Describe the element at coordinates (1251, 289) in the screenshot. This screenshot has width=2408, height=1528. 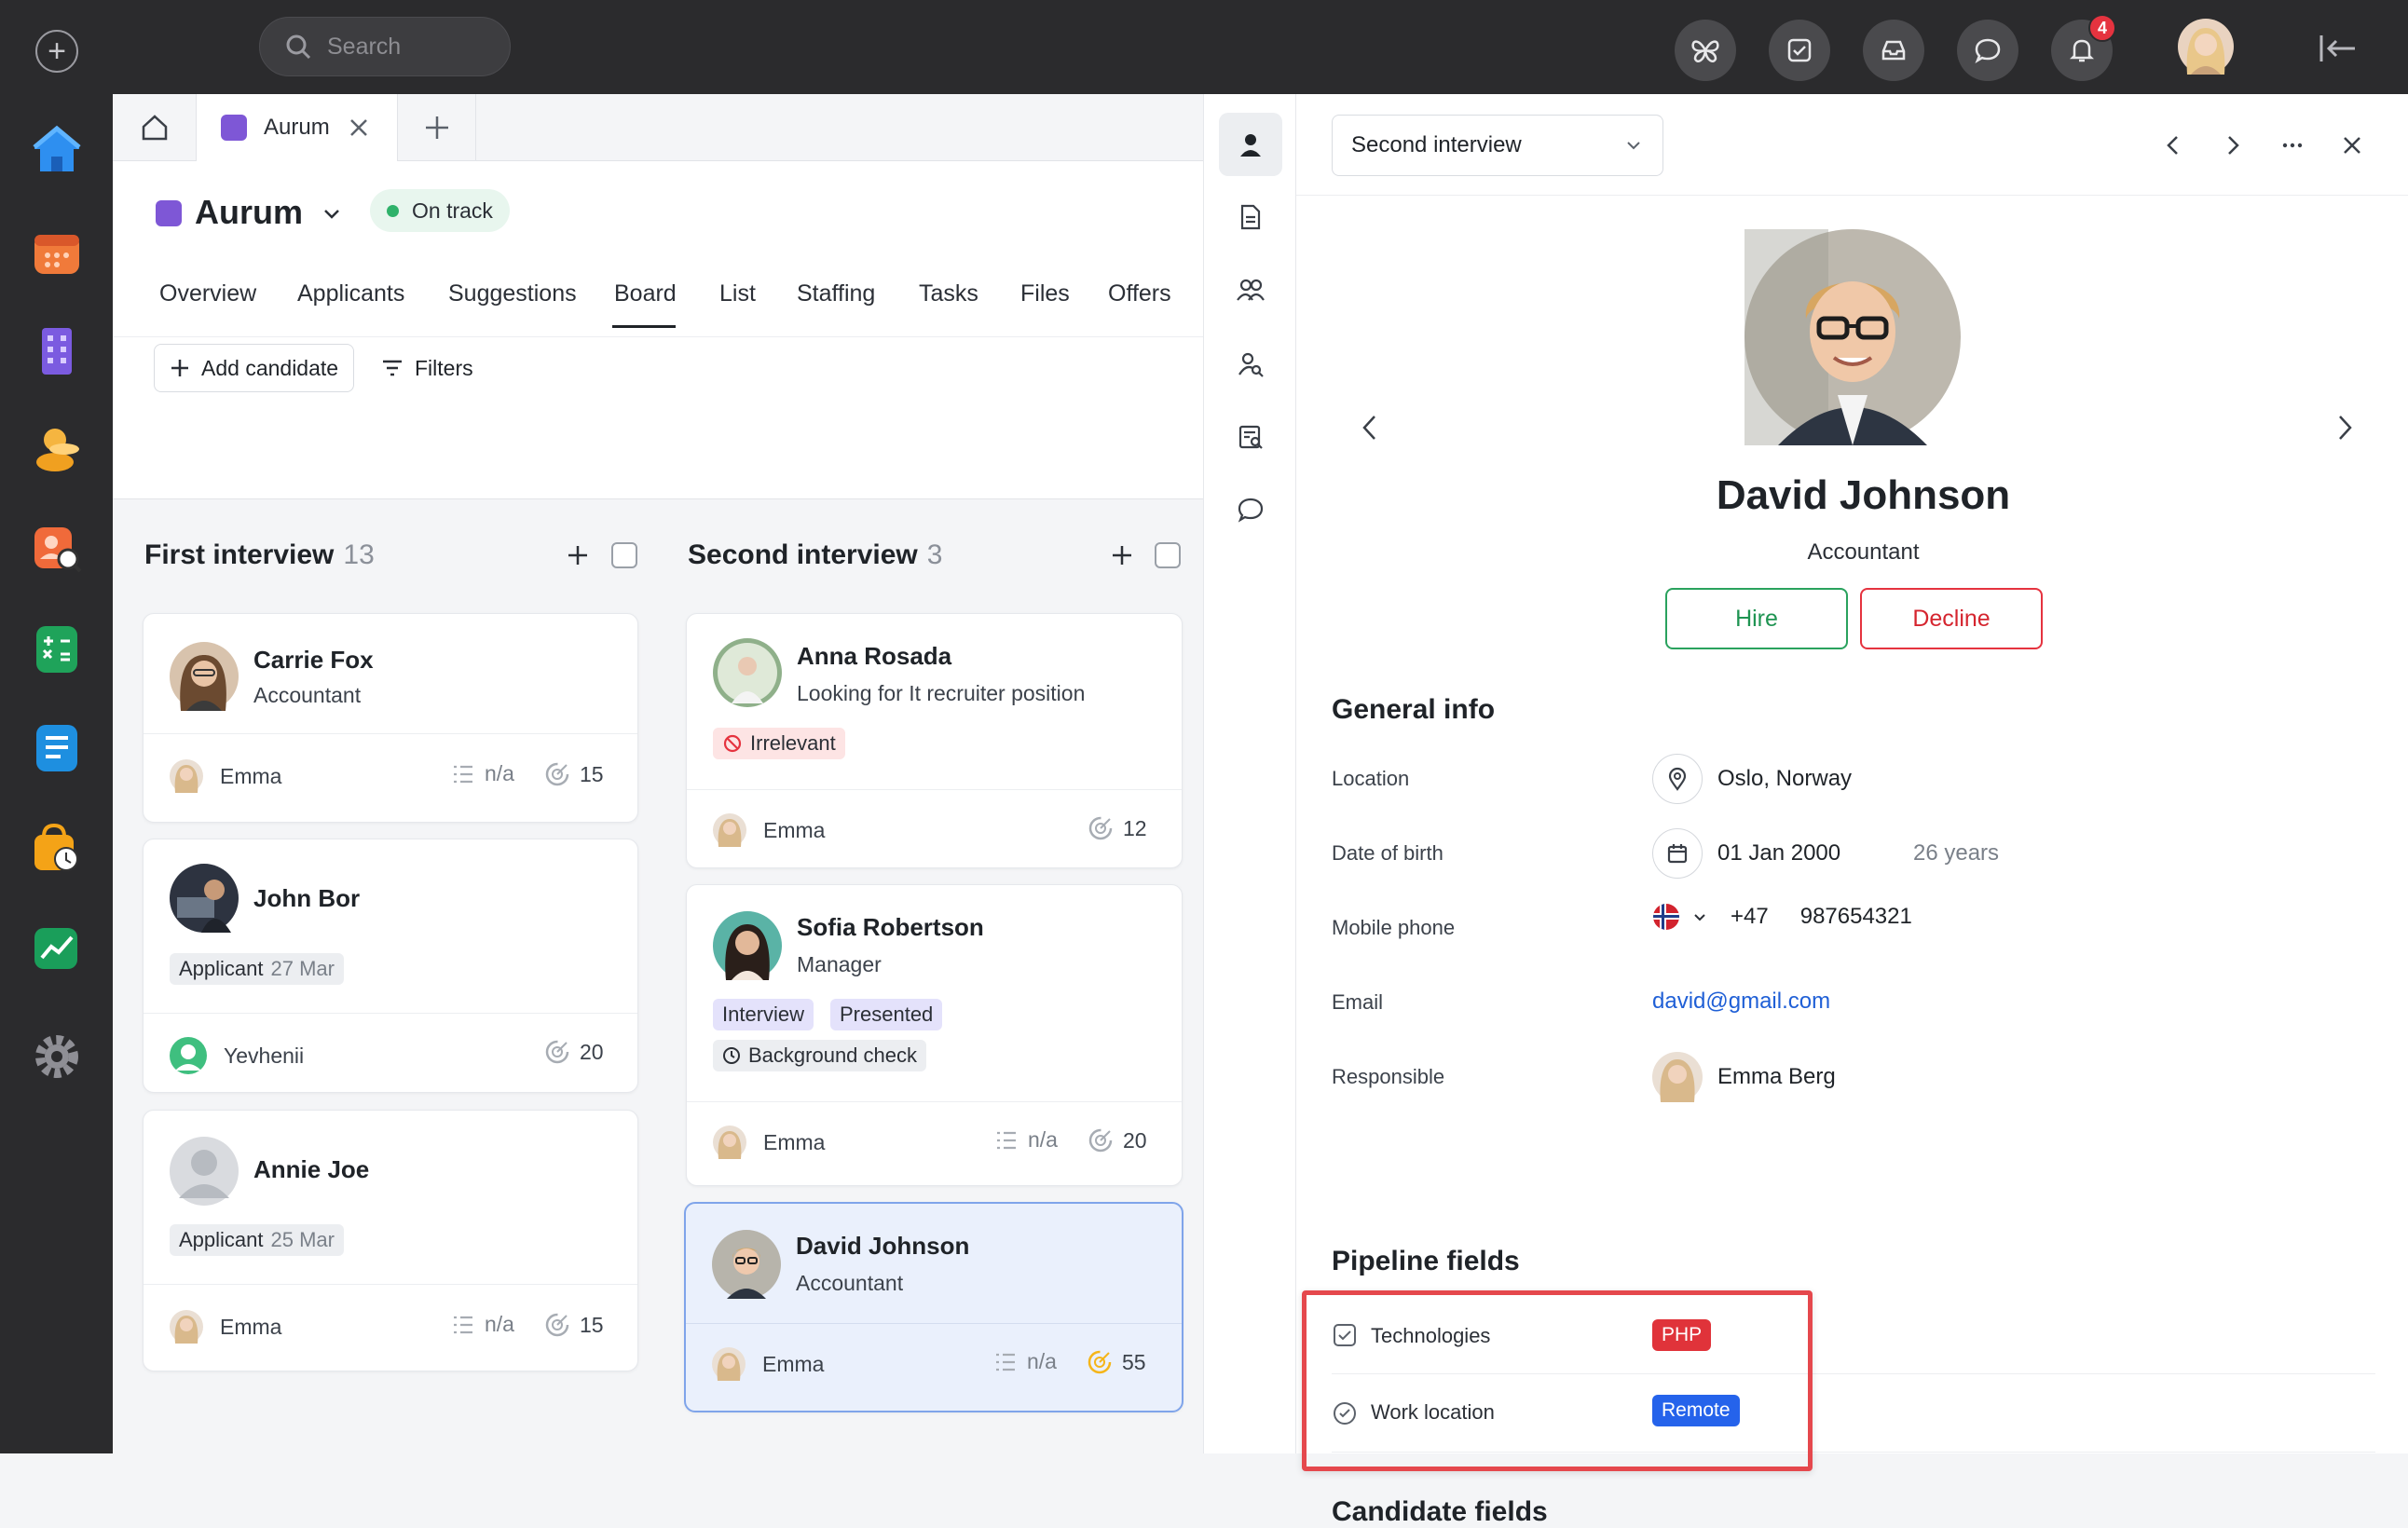
I see `team-rail-button` at that location.